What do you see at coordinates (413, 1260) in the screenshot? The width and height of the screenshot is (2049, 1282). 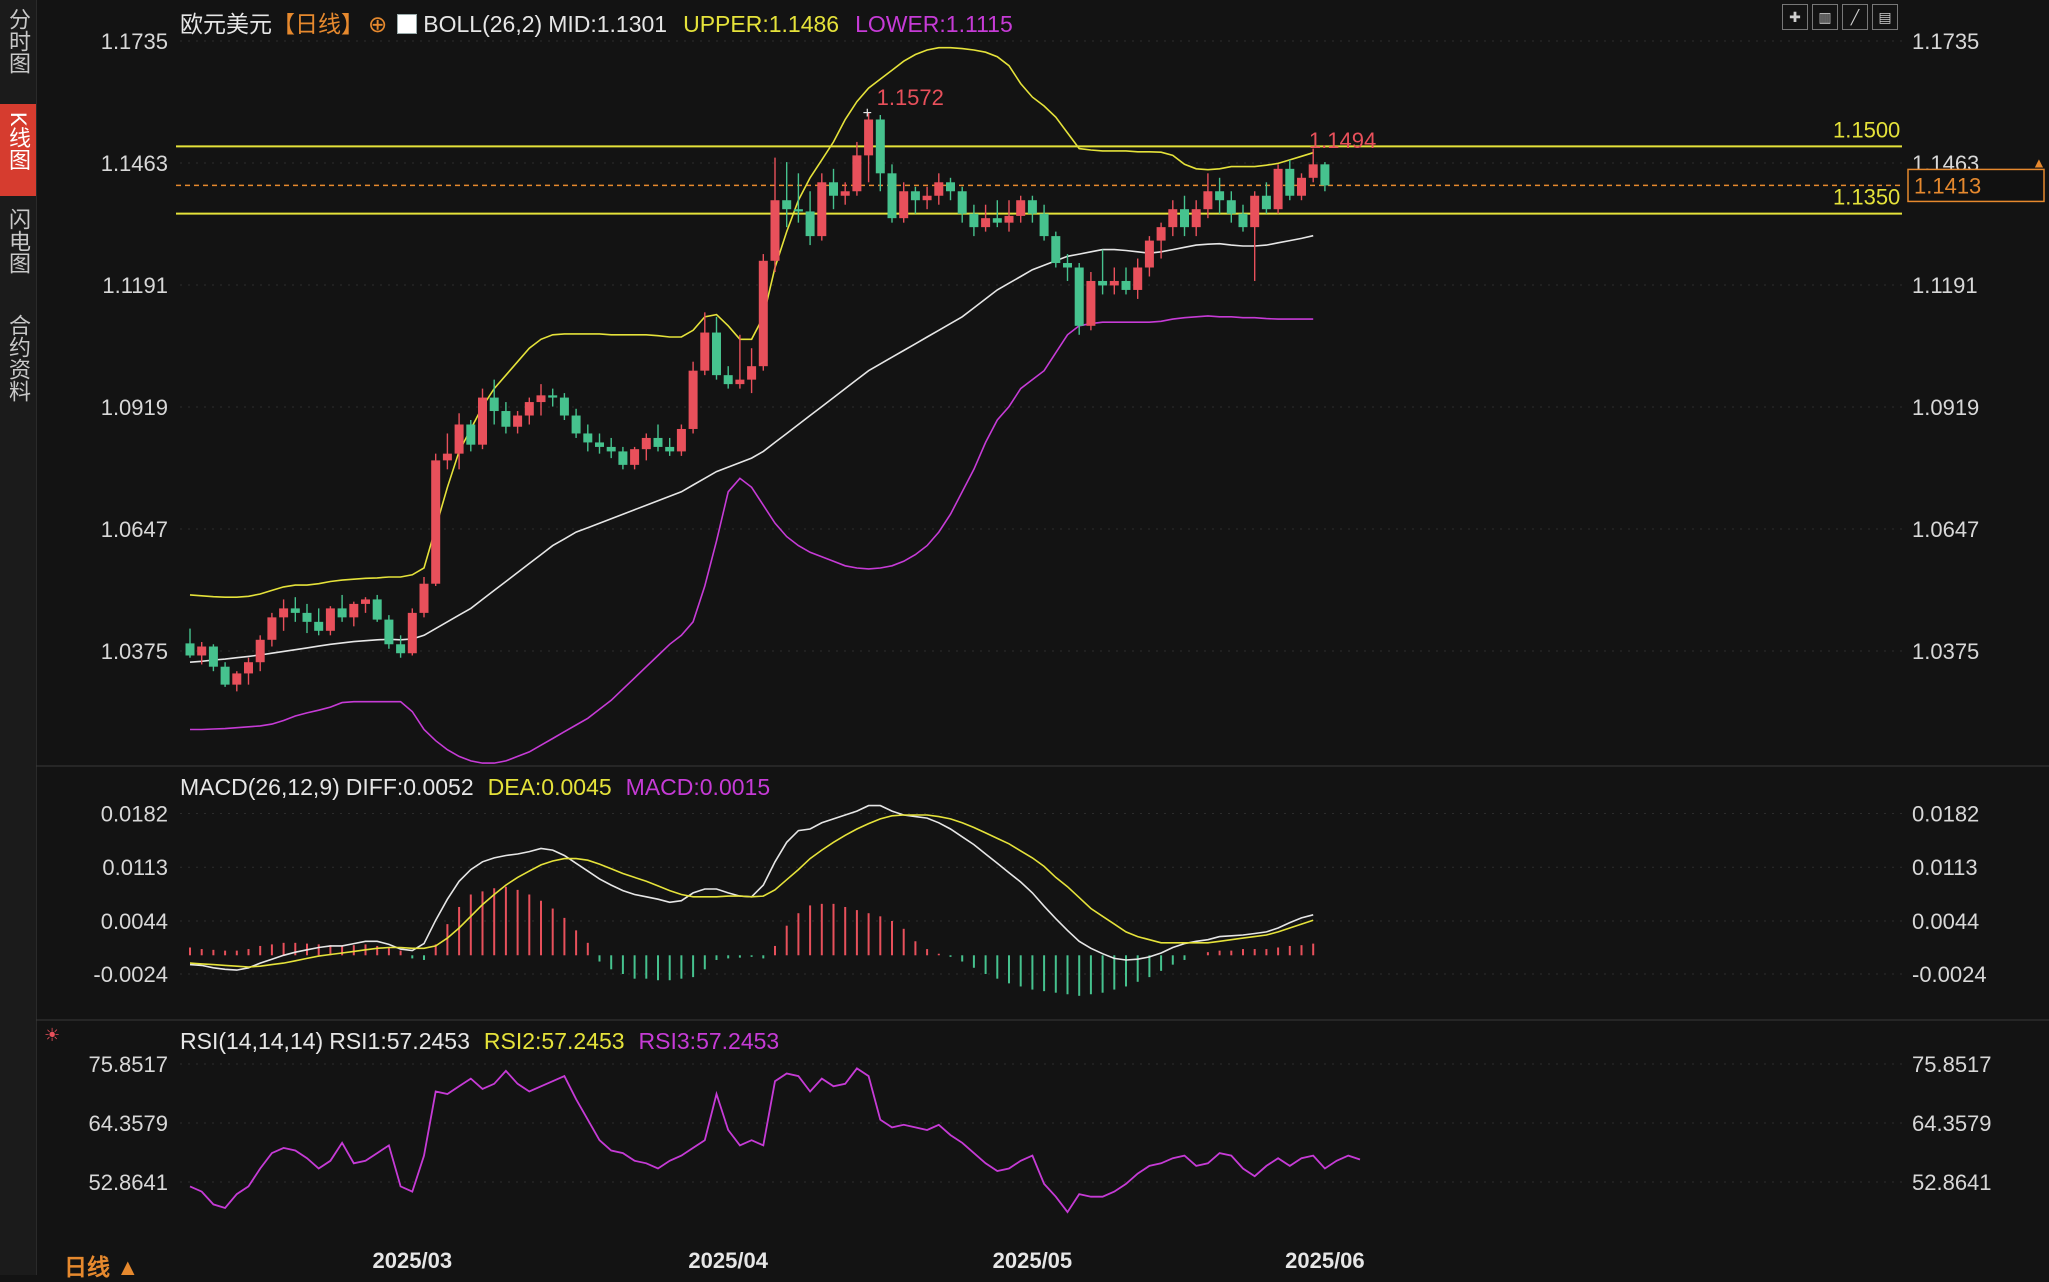 I see `x-axis-label: 2025/03` at bounding box center [413, 1260].